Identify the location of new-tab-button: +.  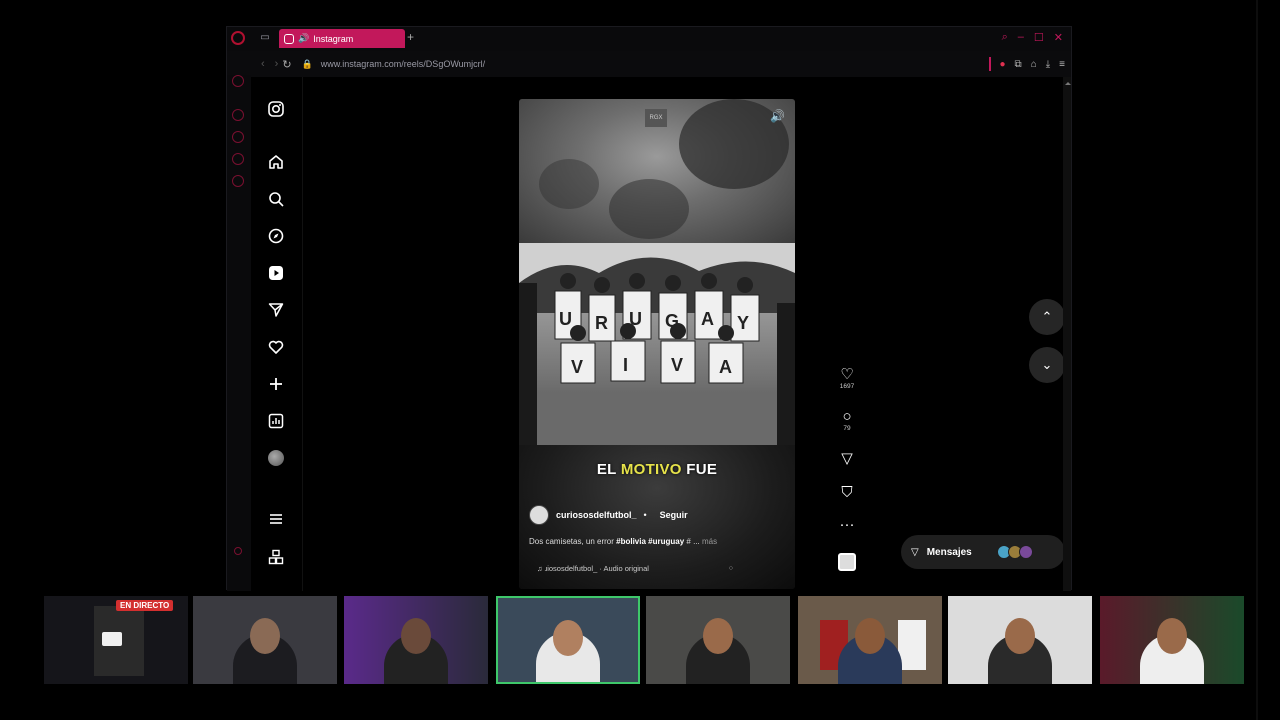
(410, 37).